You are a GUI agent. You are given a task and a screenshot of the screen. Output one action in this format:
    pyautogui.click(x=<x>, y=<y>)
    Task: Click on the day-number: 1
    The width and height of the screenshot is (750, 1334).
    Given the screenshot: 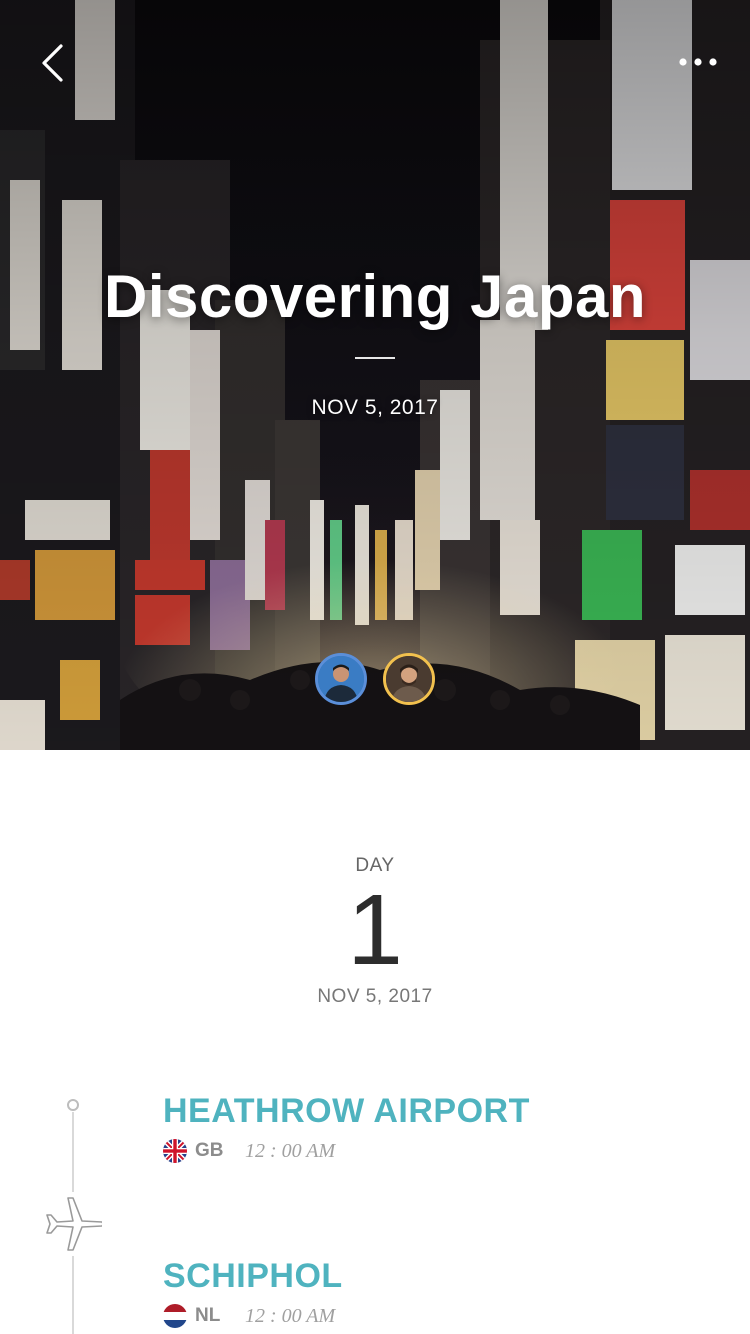 What is the action you would take?
    pyautogui.click(x=375, y=930)
    